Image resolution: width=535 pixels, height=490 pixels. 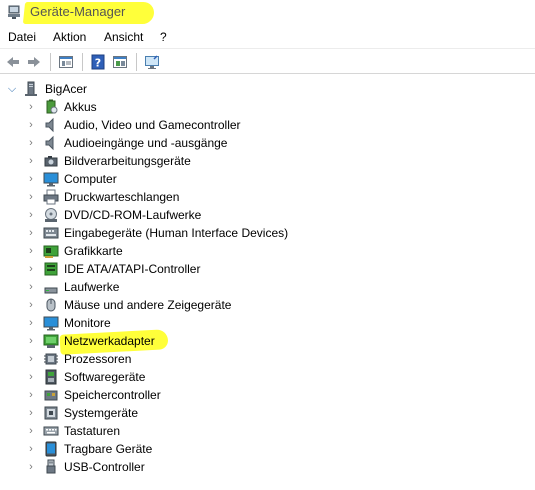 What do you see at coordinates (51, 395) in the screenshot?
I see `storage-controller-icon` at bounding box center [51, 395].